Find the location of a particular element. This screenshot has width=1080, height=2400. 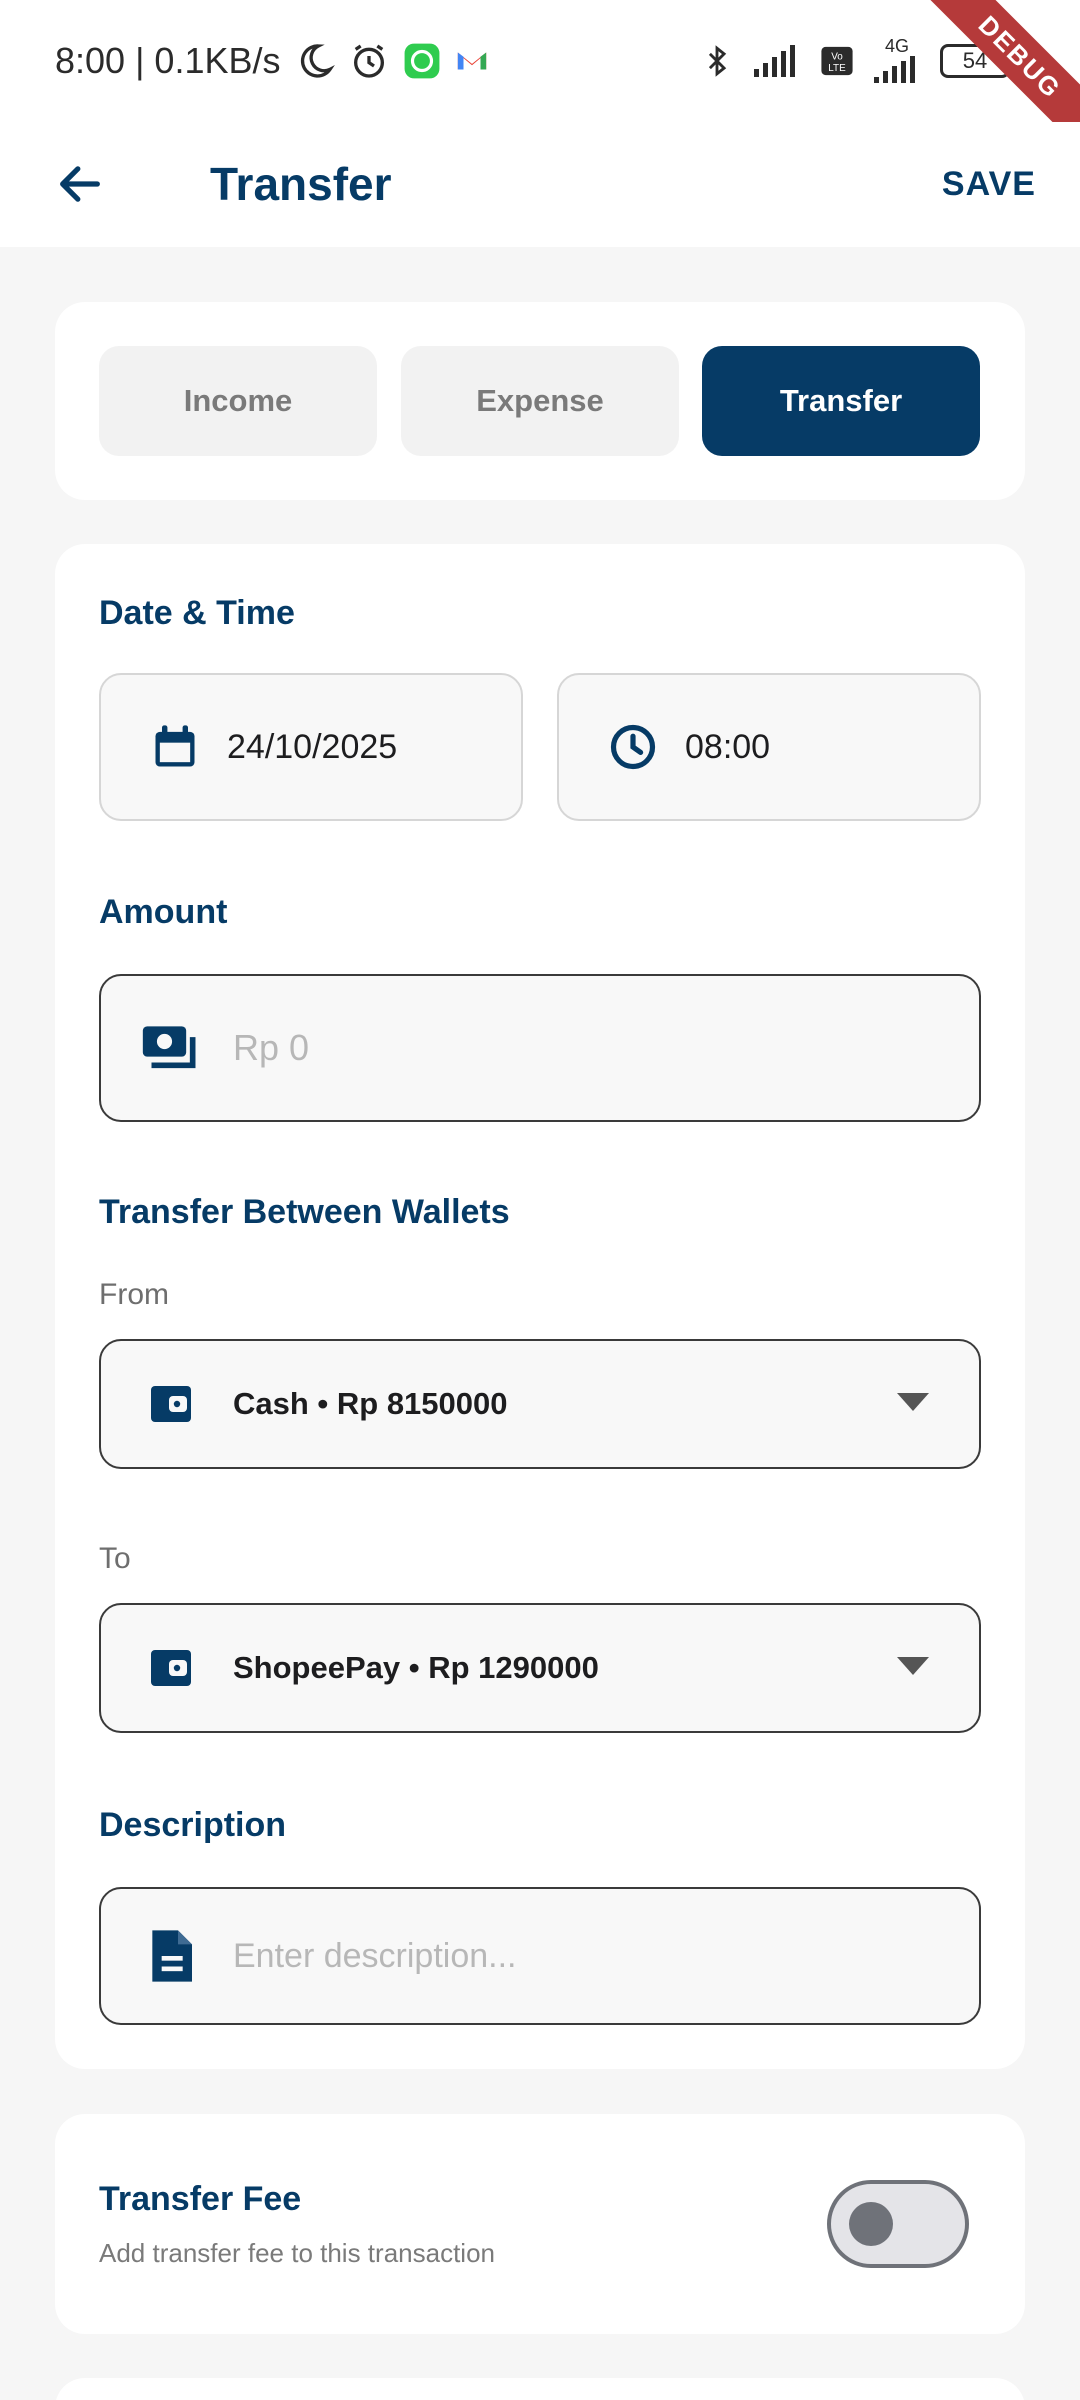

transfer-fee-description: Add transfer fee to this transaction is located at coordinates (297, 2253).